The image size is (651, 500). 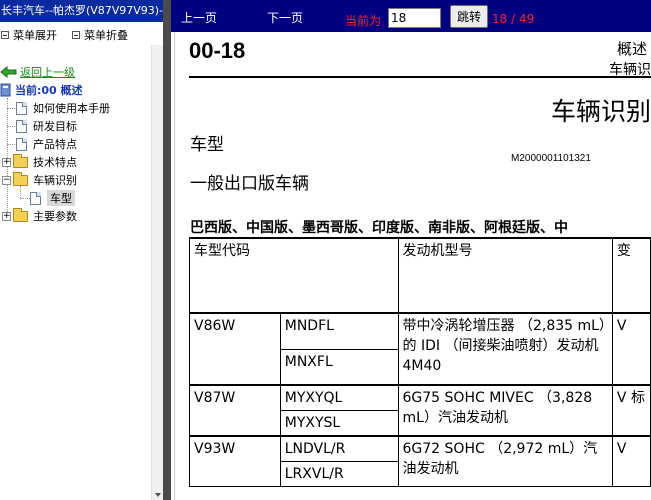 I want to click on page-title: 车辆识别, so click(x=601, y=111).